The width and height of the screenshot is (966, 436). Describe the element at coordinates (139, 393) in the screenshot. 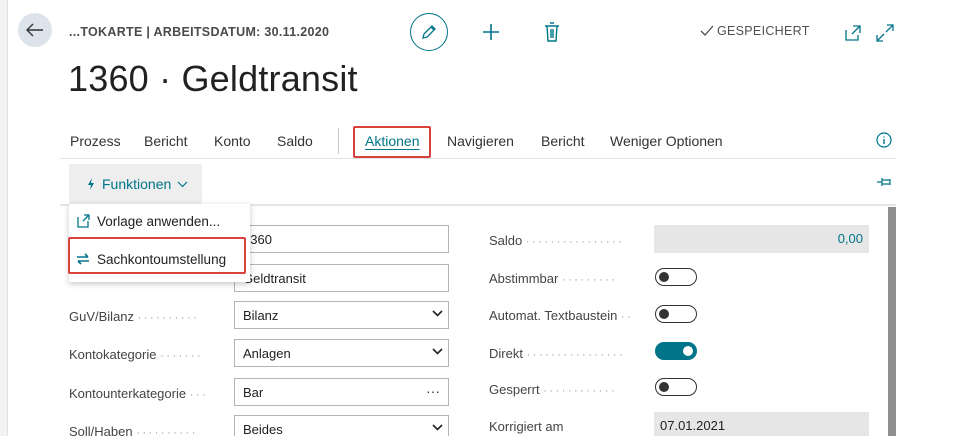

I see `kontounterkategorie-label: Kontounterkategorie ···` at that location.